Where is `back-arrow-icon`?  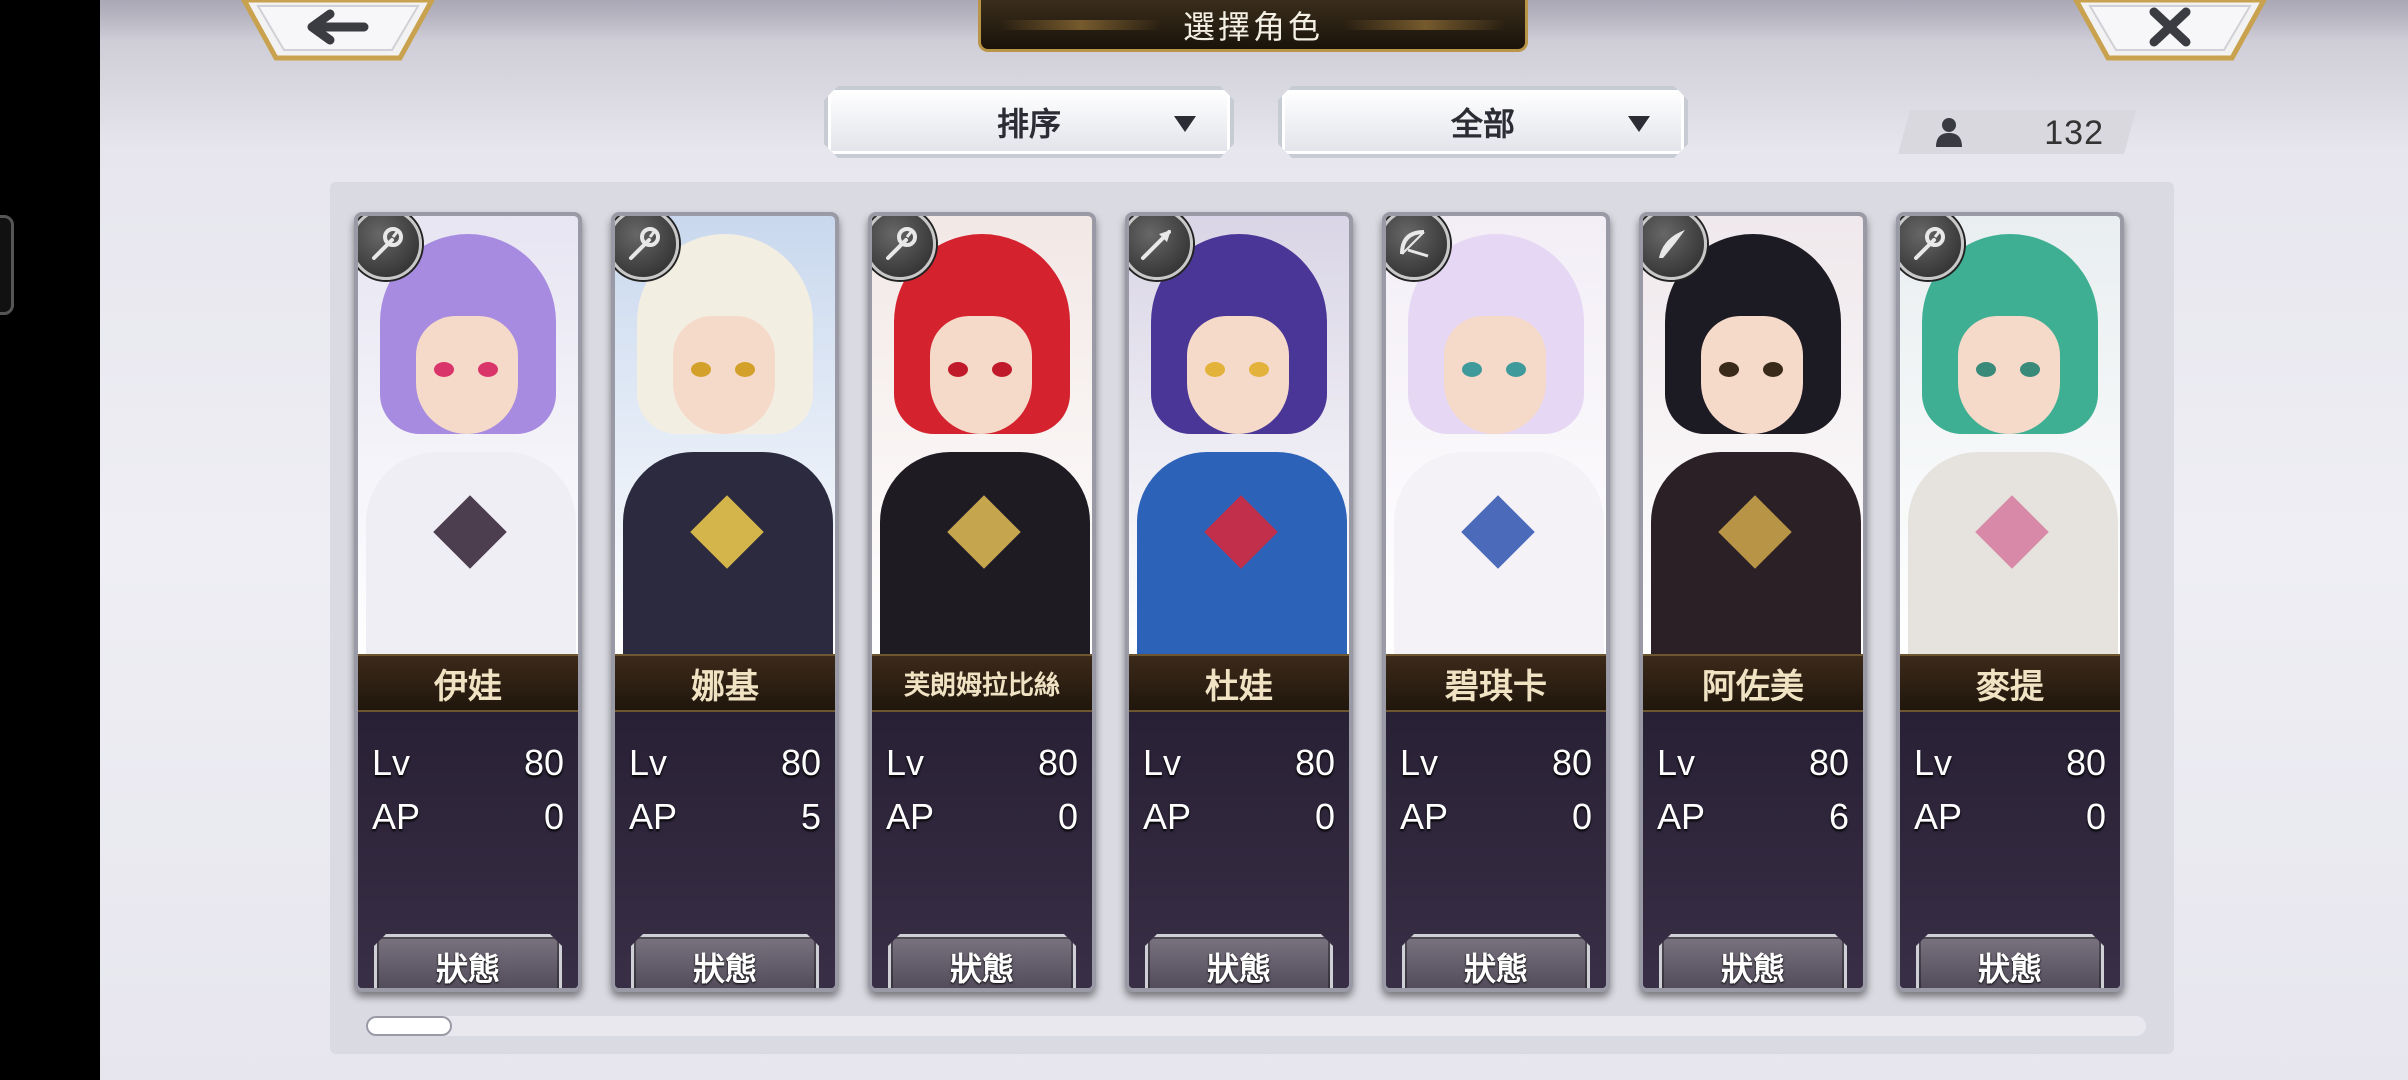 back-arrow-icon is located at coordinates (338, 30).